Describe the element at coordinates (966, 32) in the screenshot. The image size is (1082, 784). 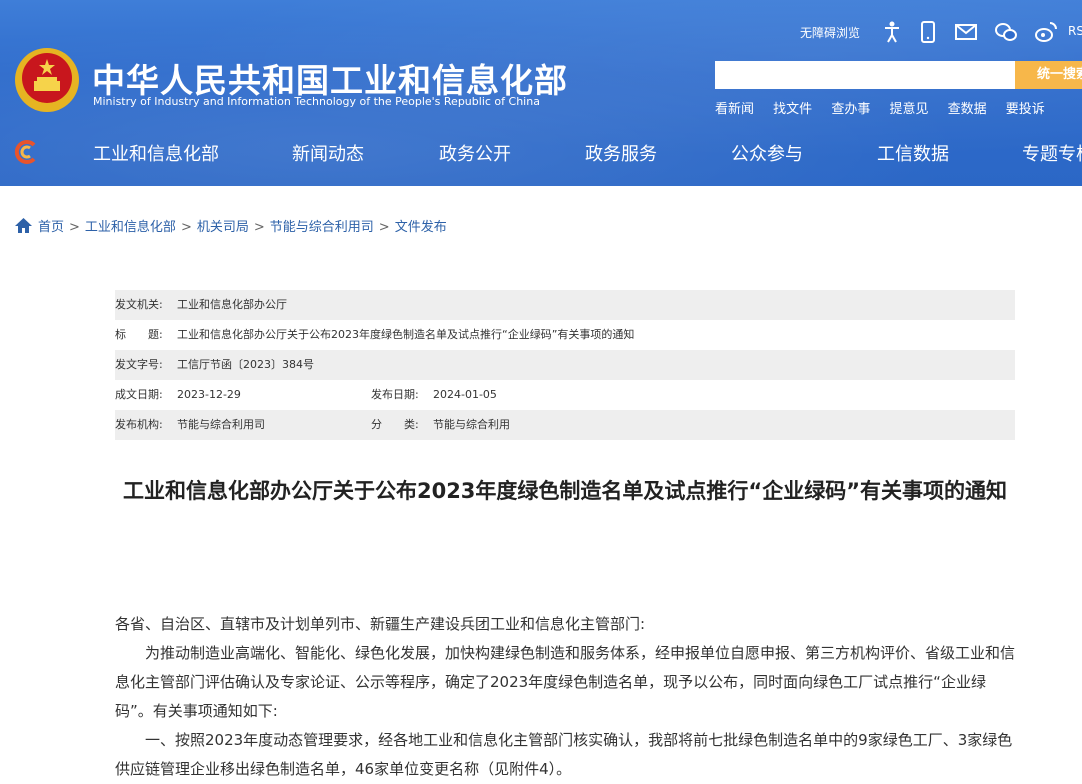
I see `mail-icon` at that location.